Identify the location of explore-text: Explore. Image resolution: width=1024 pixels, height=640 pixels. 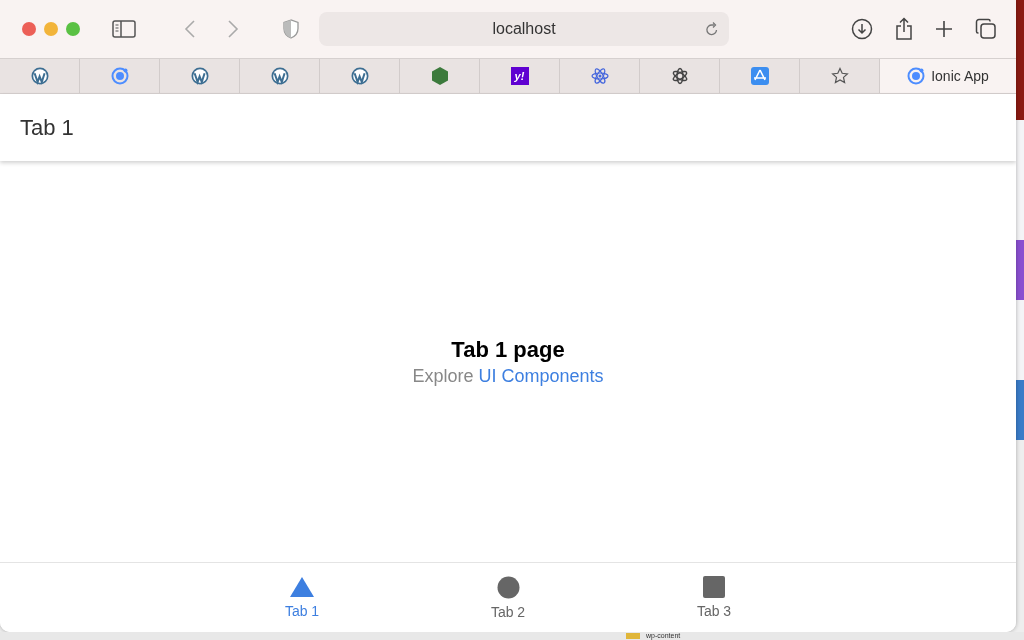
(443, 375).